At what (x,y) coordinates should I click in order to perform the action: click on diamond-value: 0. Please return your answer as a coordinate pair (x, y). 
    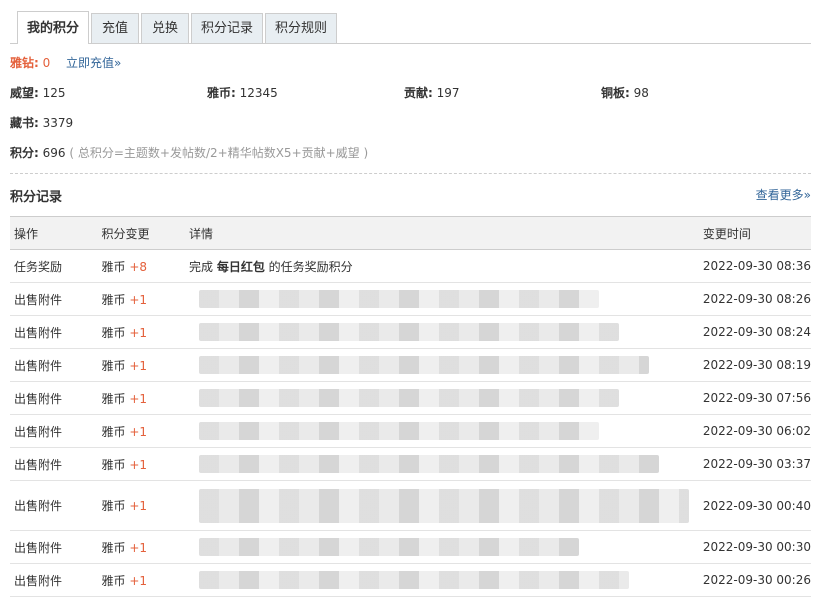
    Looking at the image, I should click on (46, 63).